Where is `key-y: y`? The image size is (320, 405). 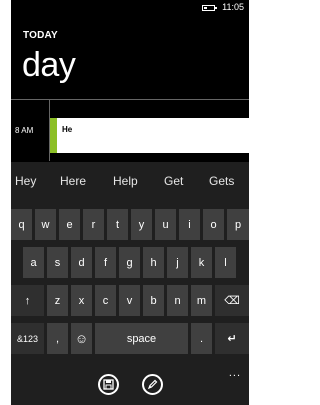 key-y: y is located at coordinates (141, 224).